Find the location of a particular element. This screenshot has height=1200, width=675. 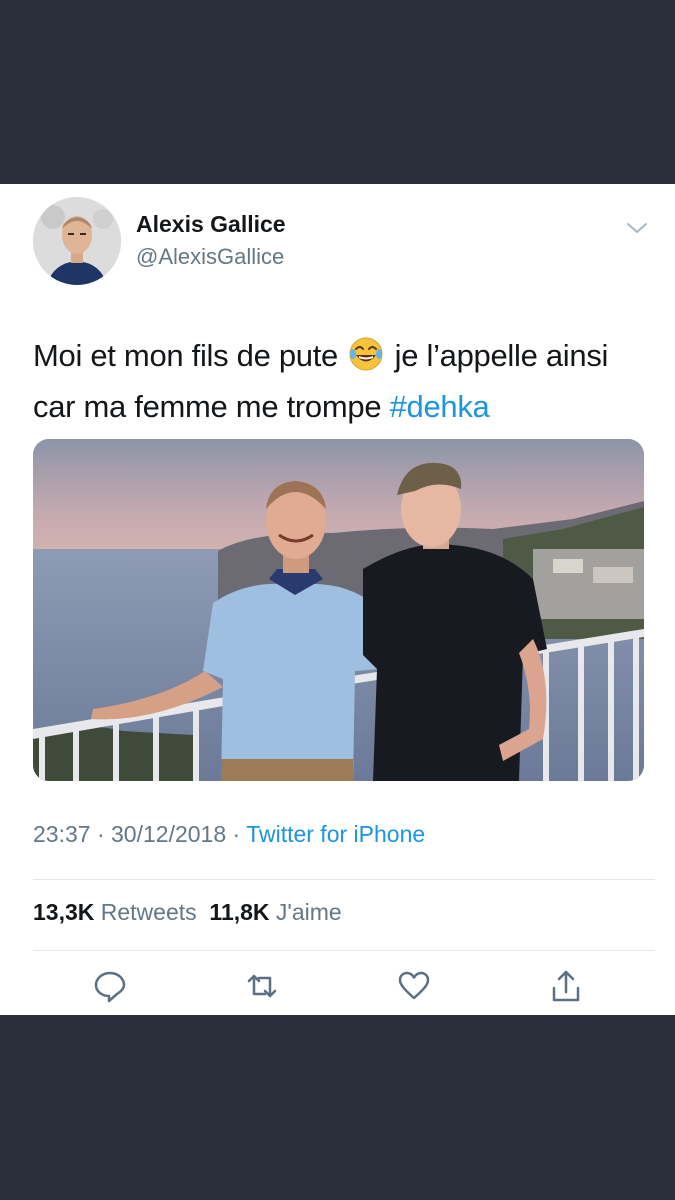

retweet-icon is located at coordinates (262, 986).